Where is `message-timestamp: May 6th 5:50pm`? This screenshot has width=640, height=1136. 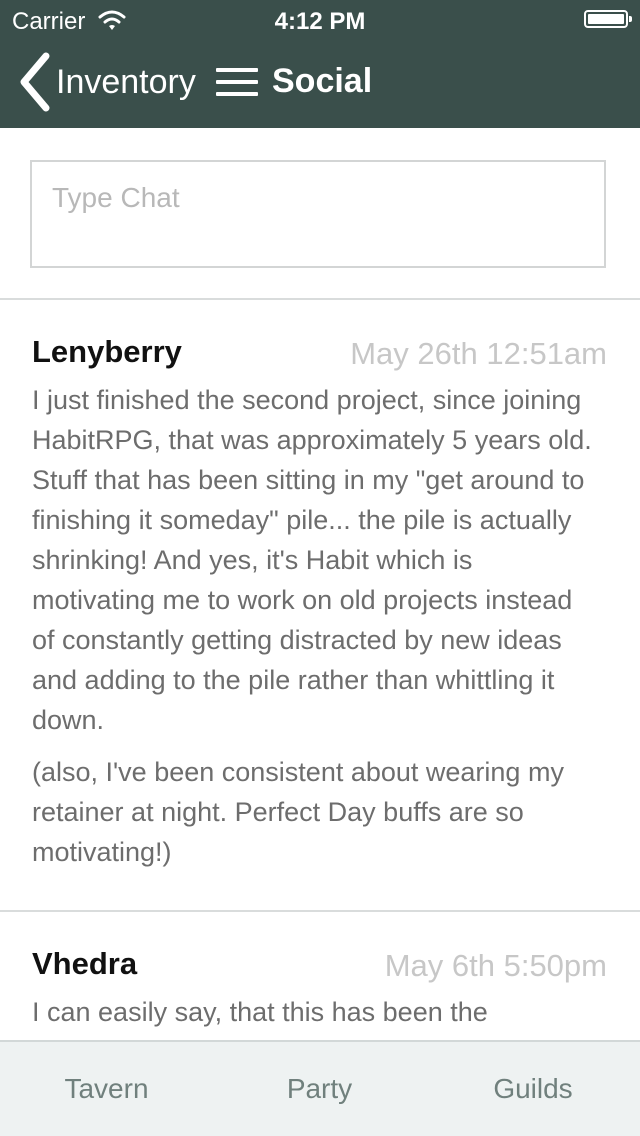
message-timestamp: May 6th 5:50pm is located at coordinates (495, 965).